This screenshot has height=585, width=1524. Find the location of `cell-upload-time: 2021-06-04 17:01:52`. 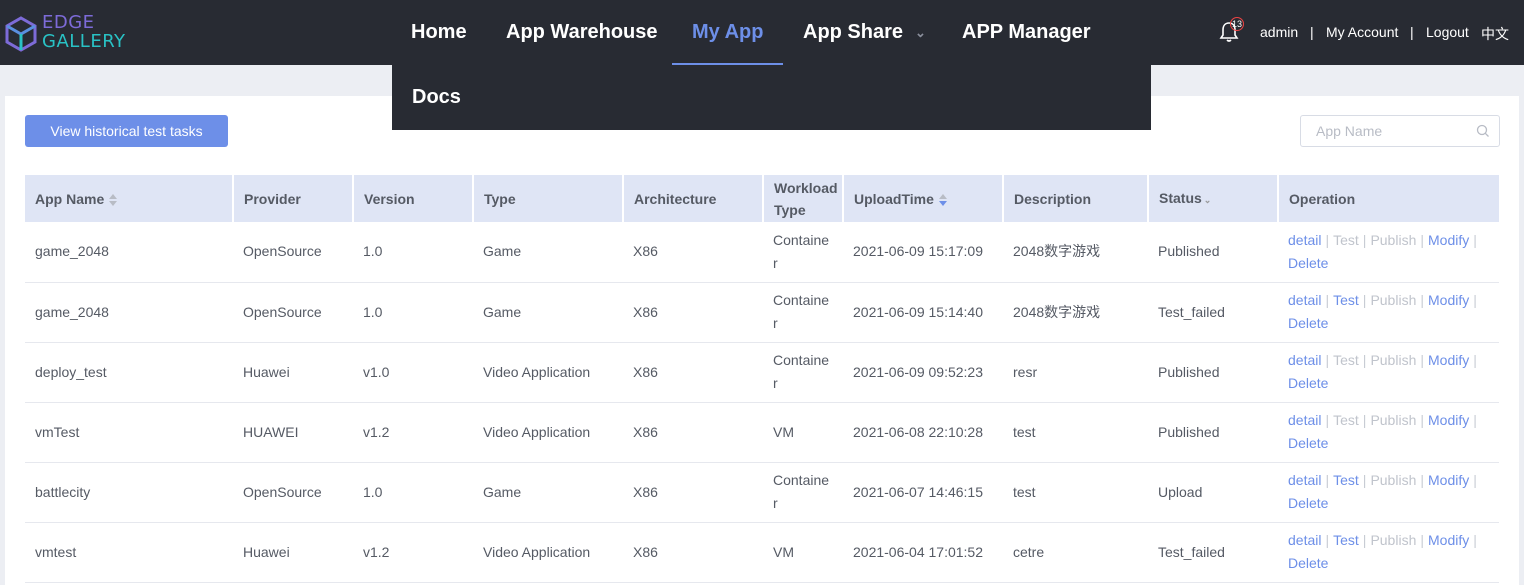

cell-upload-time: 2021-06-04 17:01:52 is located at coordinates (923, 552).